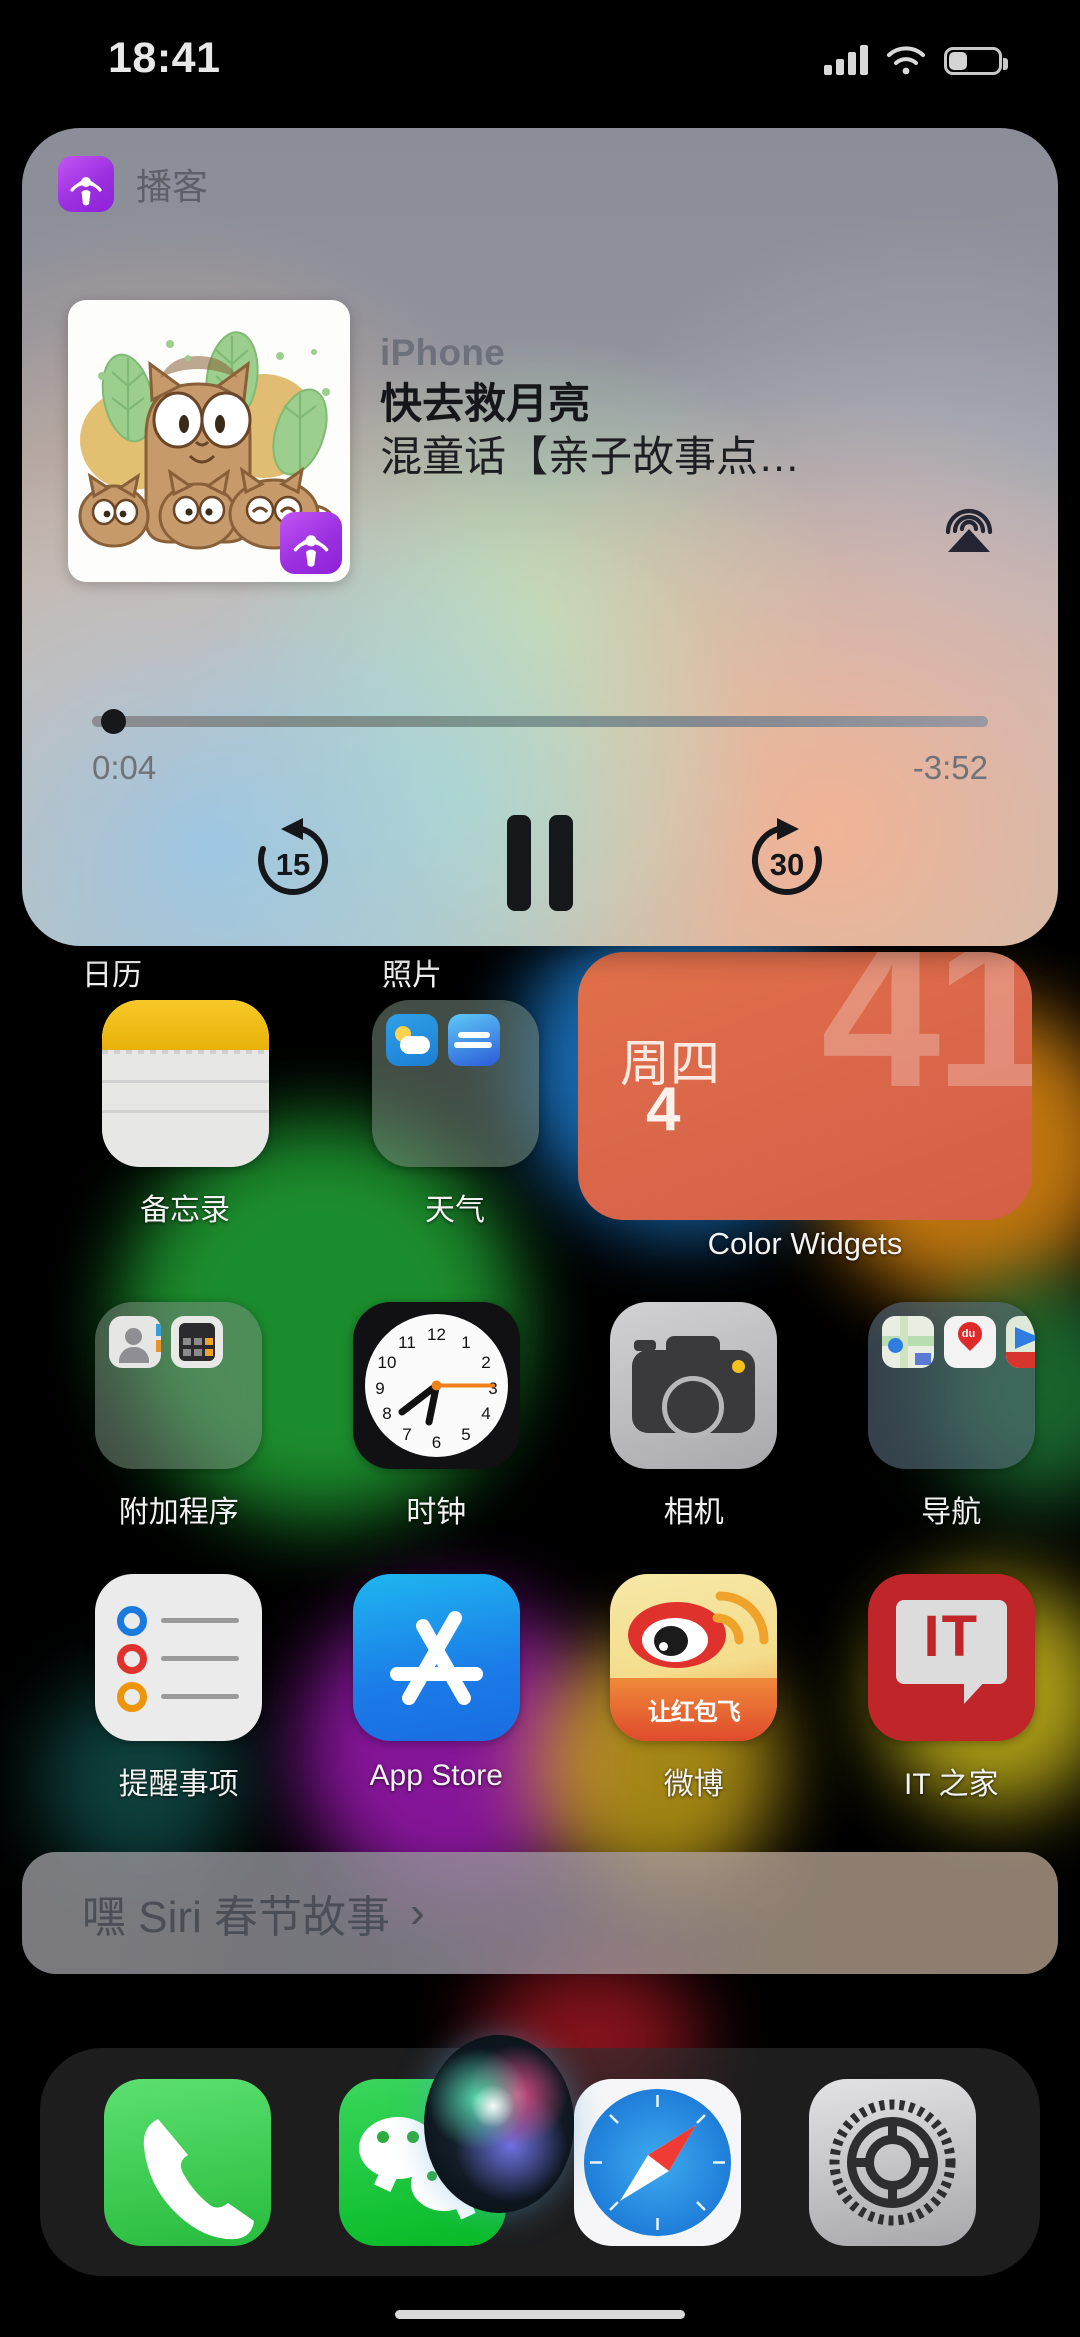 This screenshot has height=2337, width=1080. What do you see at coordinates (197, 1342) in the screenshot?
I see `calculator-mini-icon` at bounding box center [197, 1342].